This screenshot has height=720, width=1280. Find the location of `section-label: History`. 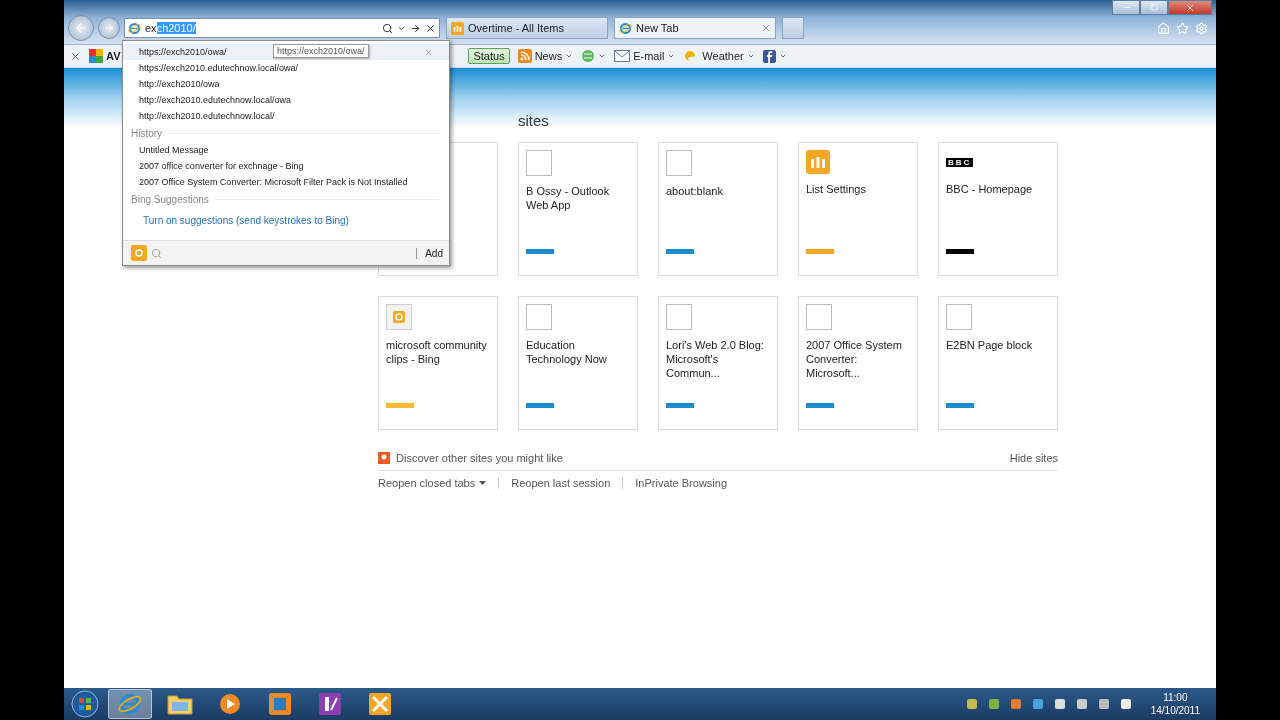

section-label: History is located at coordinates (147, 133).